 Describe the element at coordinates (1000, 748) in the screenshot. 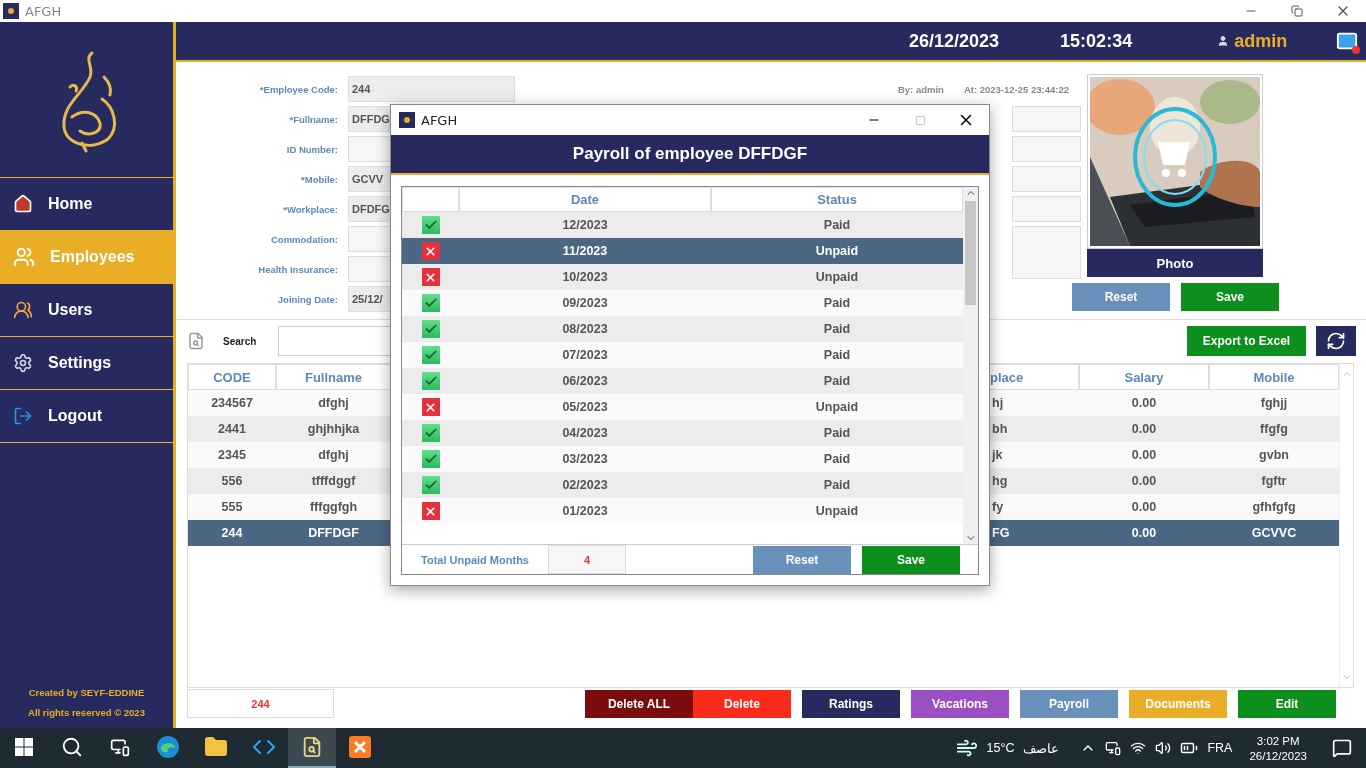

I see `temperature-text: 15°C` at that location.